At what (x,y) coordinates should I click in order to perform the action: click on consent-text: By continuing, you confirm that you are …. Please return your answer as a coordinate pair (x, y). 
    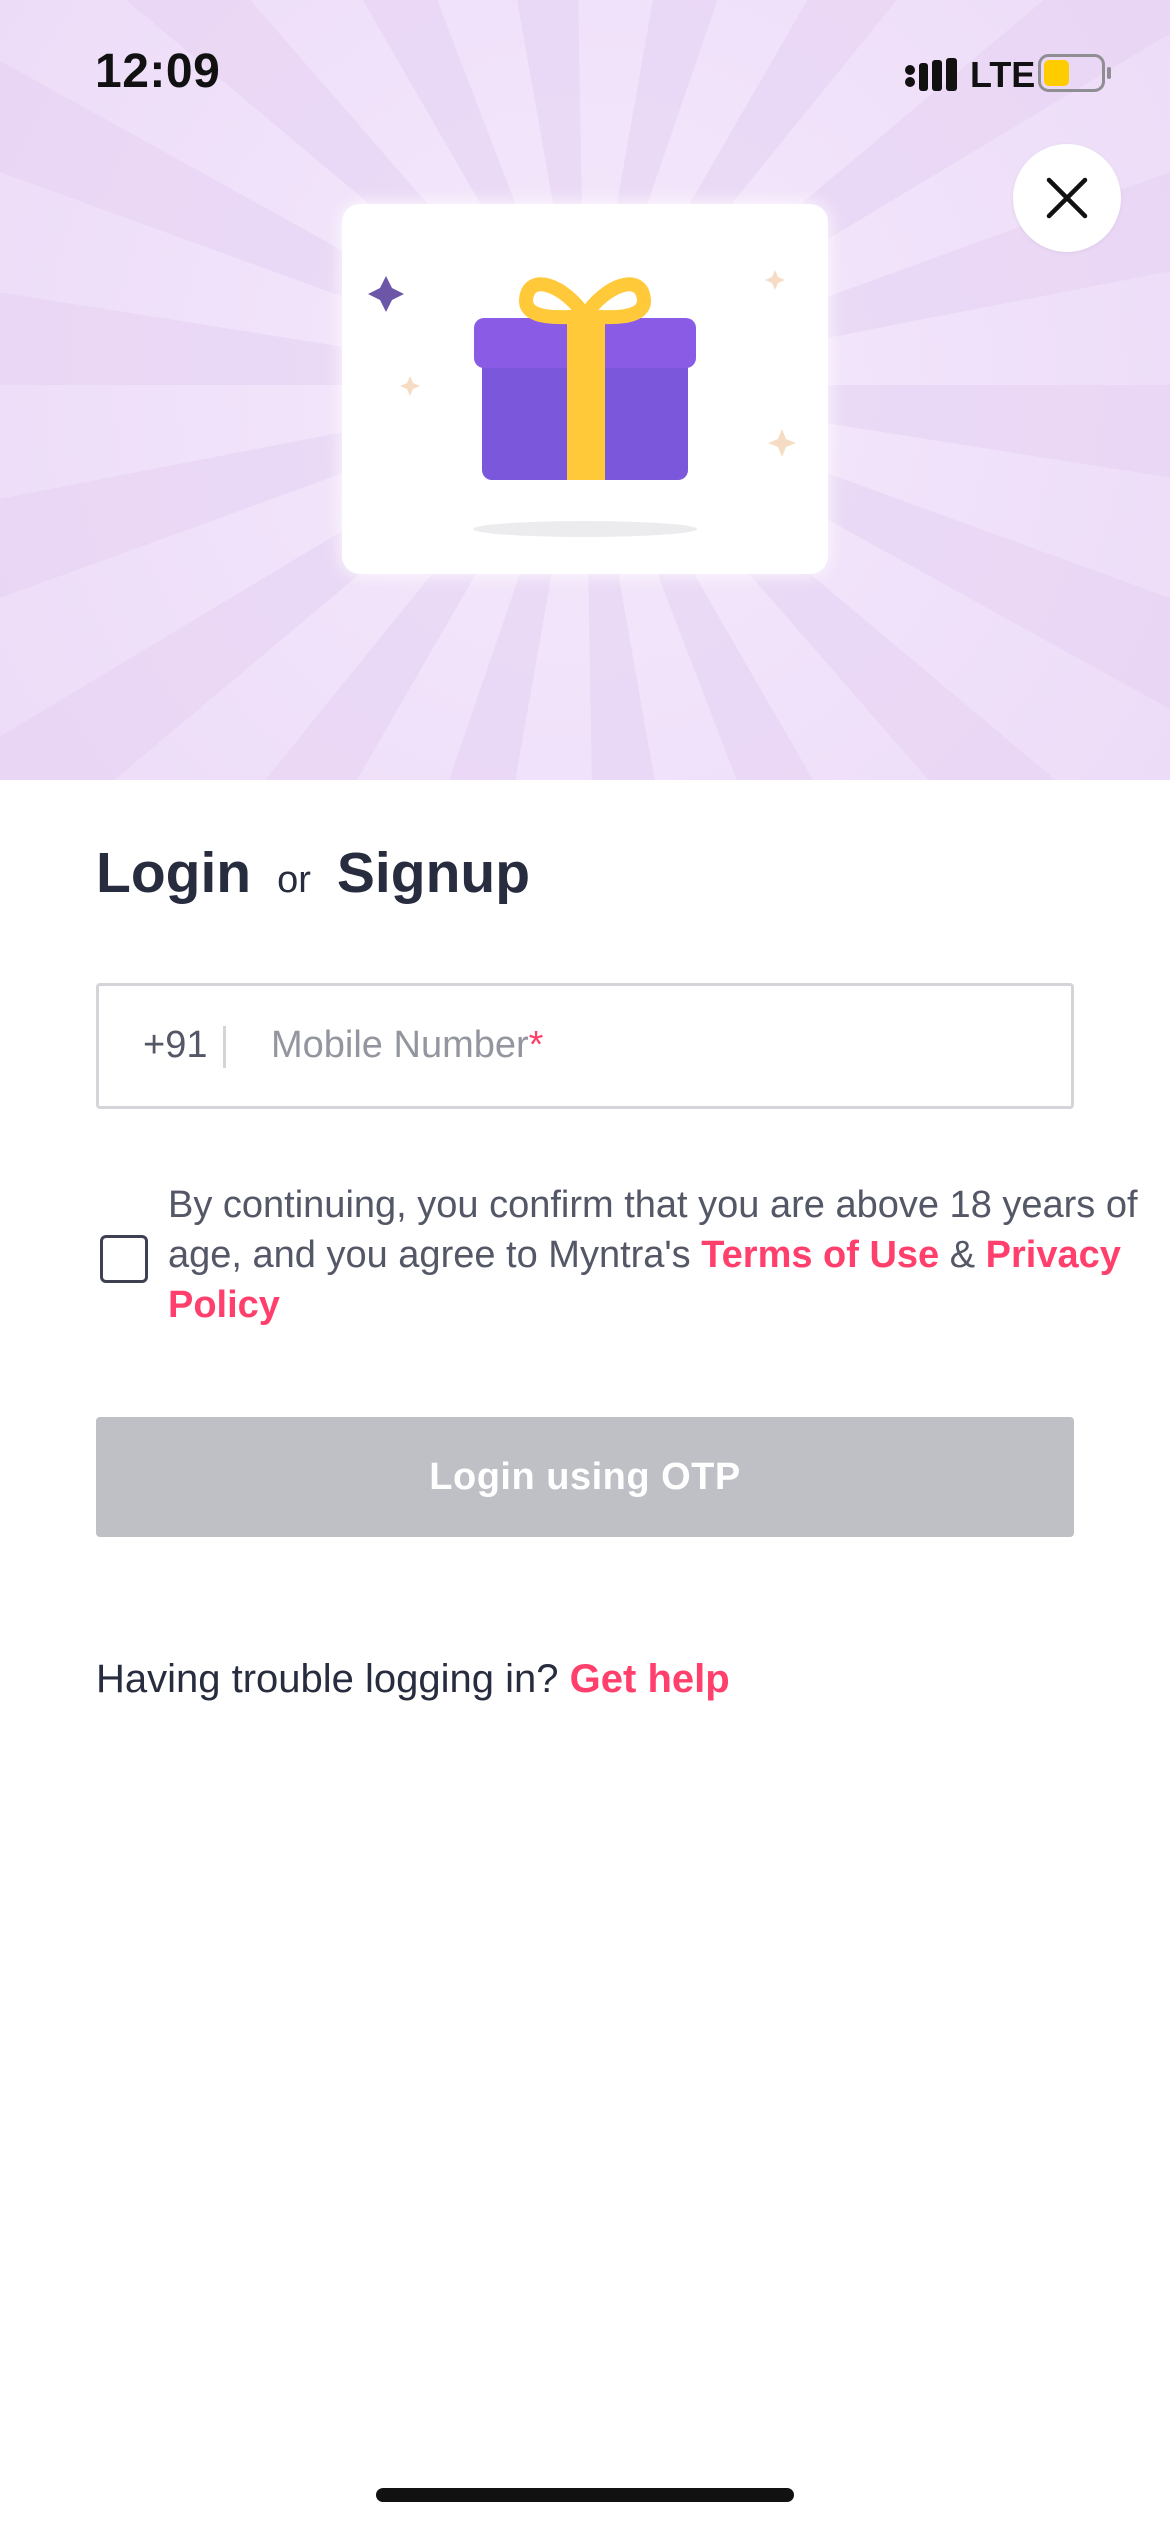
    Looking at the image, I should click on (658, 1255).